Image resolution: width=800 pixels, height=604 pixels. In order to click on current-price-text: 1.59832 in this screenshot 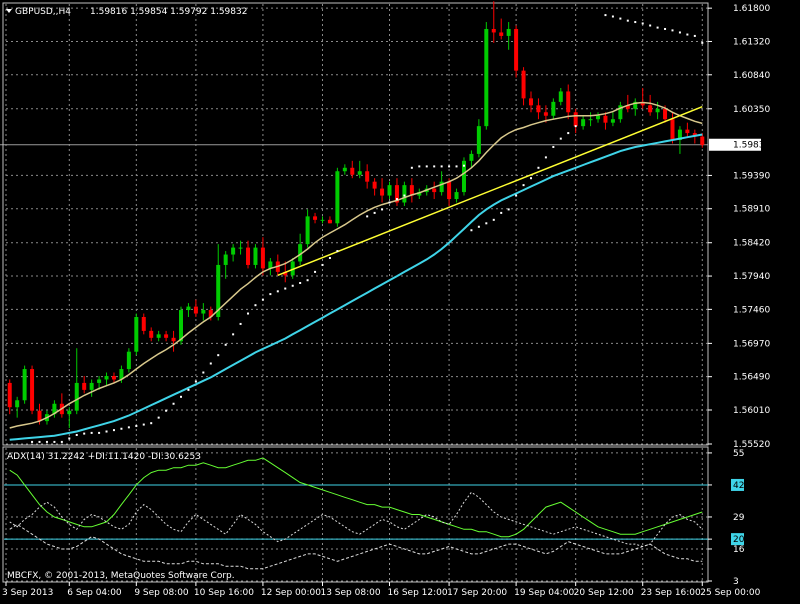, I will do `click(751, 146)`.